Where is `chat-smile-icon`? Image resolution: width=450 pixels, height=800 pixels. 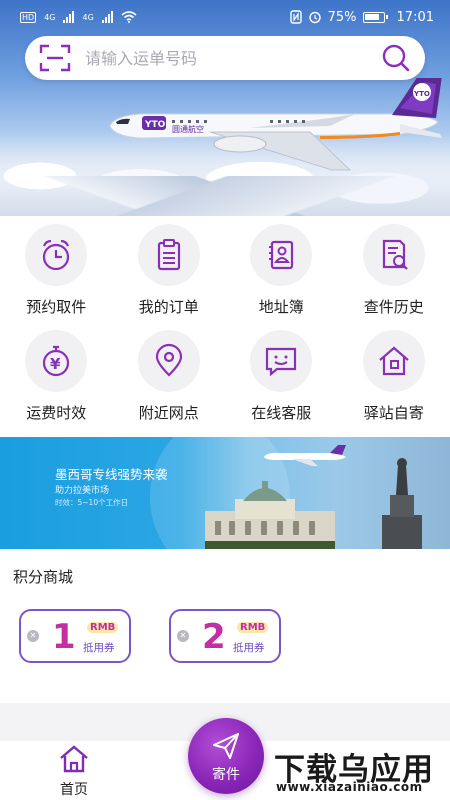 chat-smile-icon is located at coordinates (281, 361).